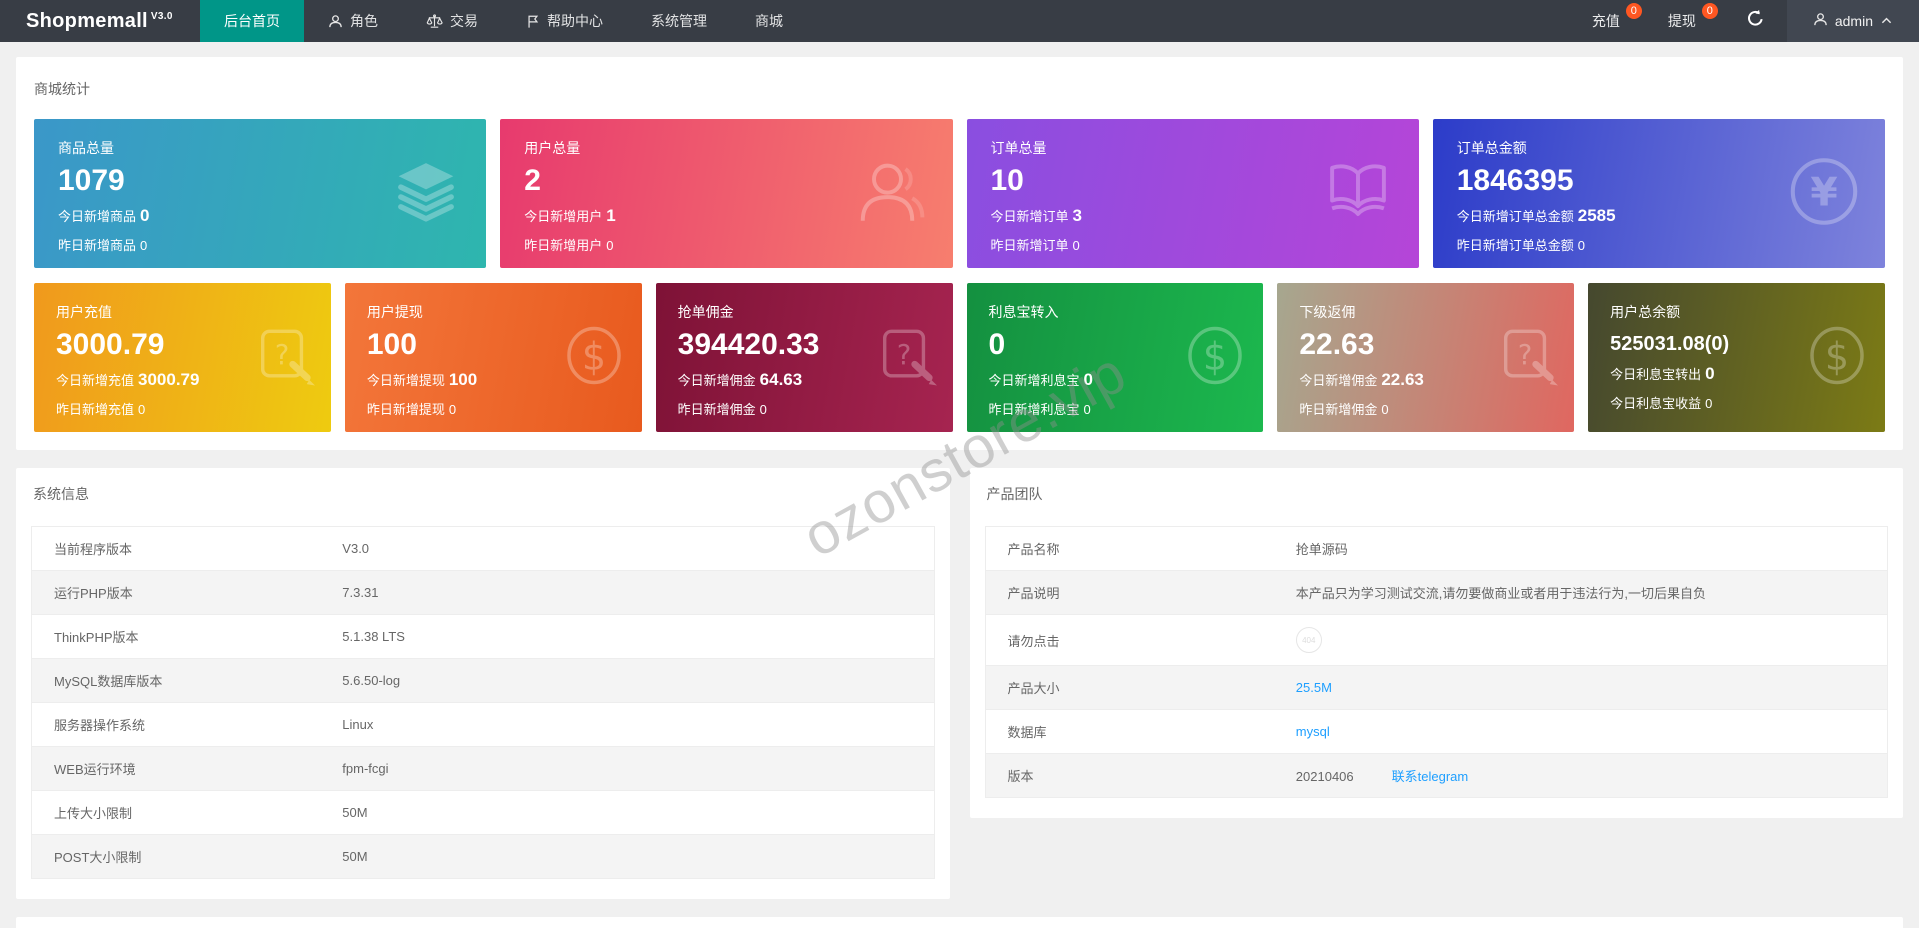 Image resolution: width=1919 pixels, height=928 pixels. I want to click on withdraw-badge: 0, so click(1709, 11).